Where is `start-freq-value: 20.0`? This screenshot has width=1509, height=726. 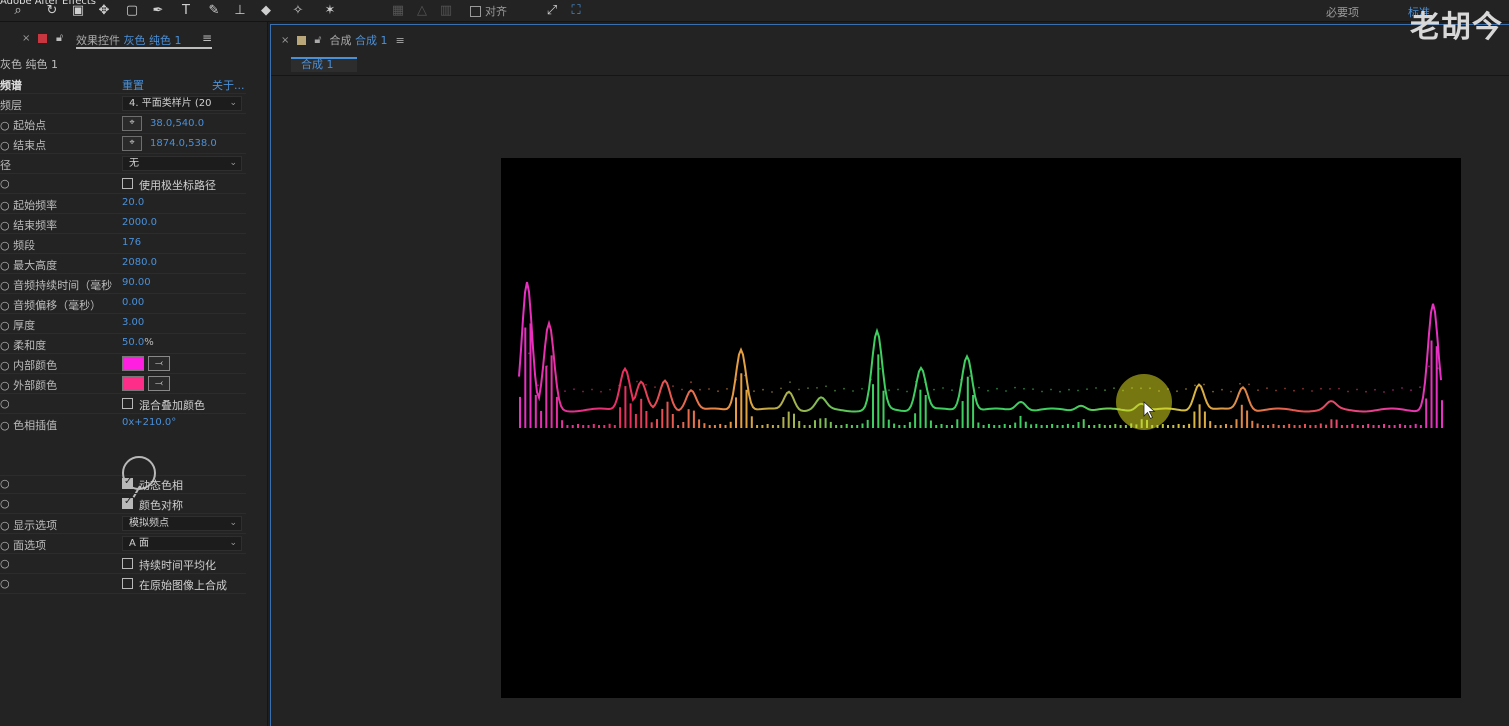 start-freq-value: 20.0 is located at coordinates (133, 202).